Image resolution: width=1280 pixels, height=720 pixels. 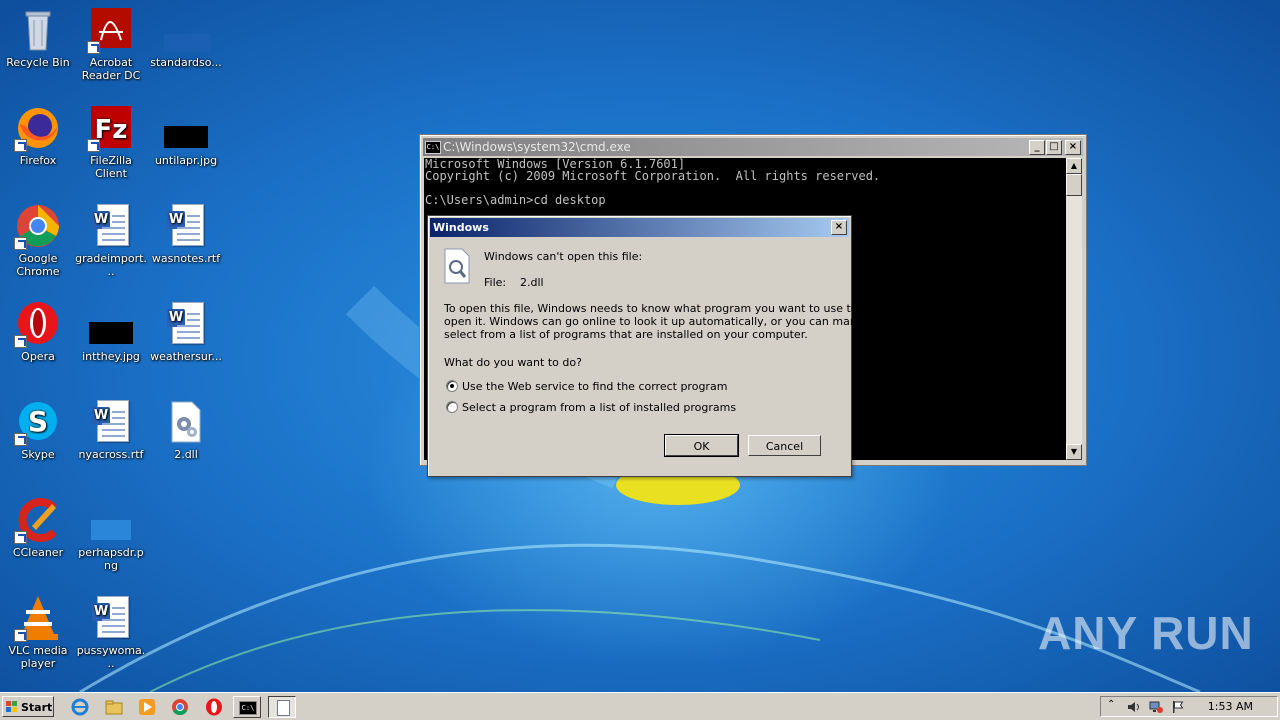 I want to click on dialog-close-button: ×, so click(x=839, y=227).